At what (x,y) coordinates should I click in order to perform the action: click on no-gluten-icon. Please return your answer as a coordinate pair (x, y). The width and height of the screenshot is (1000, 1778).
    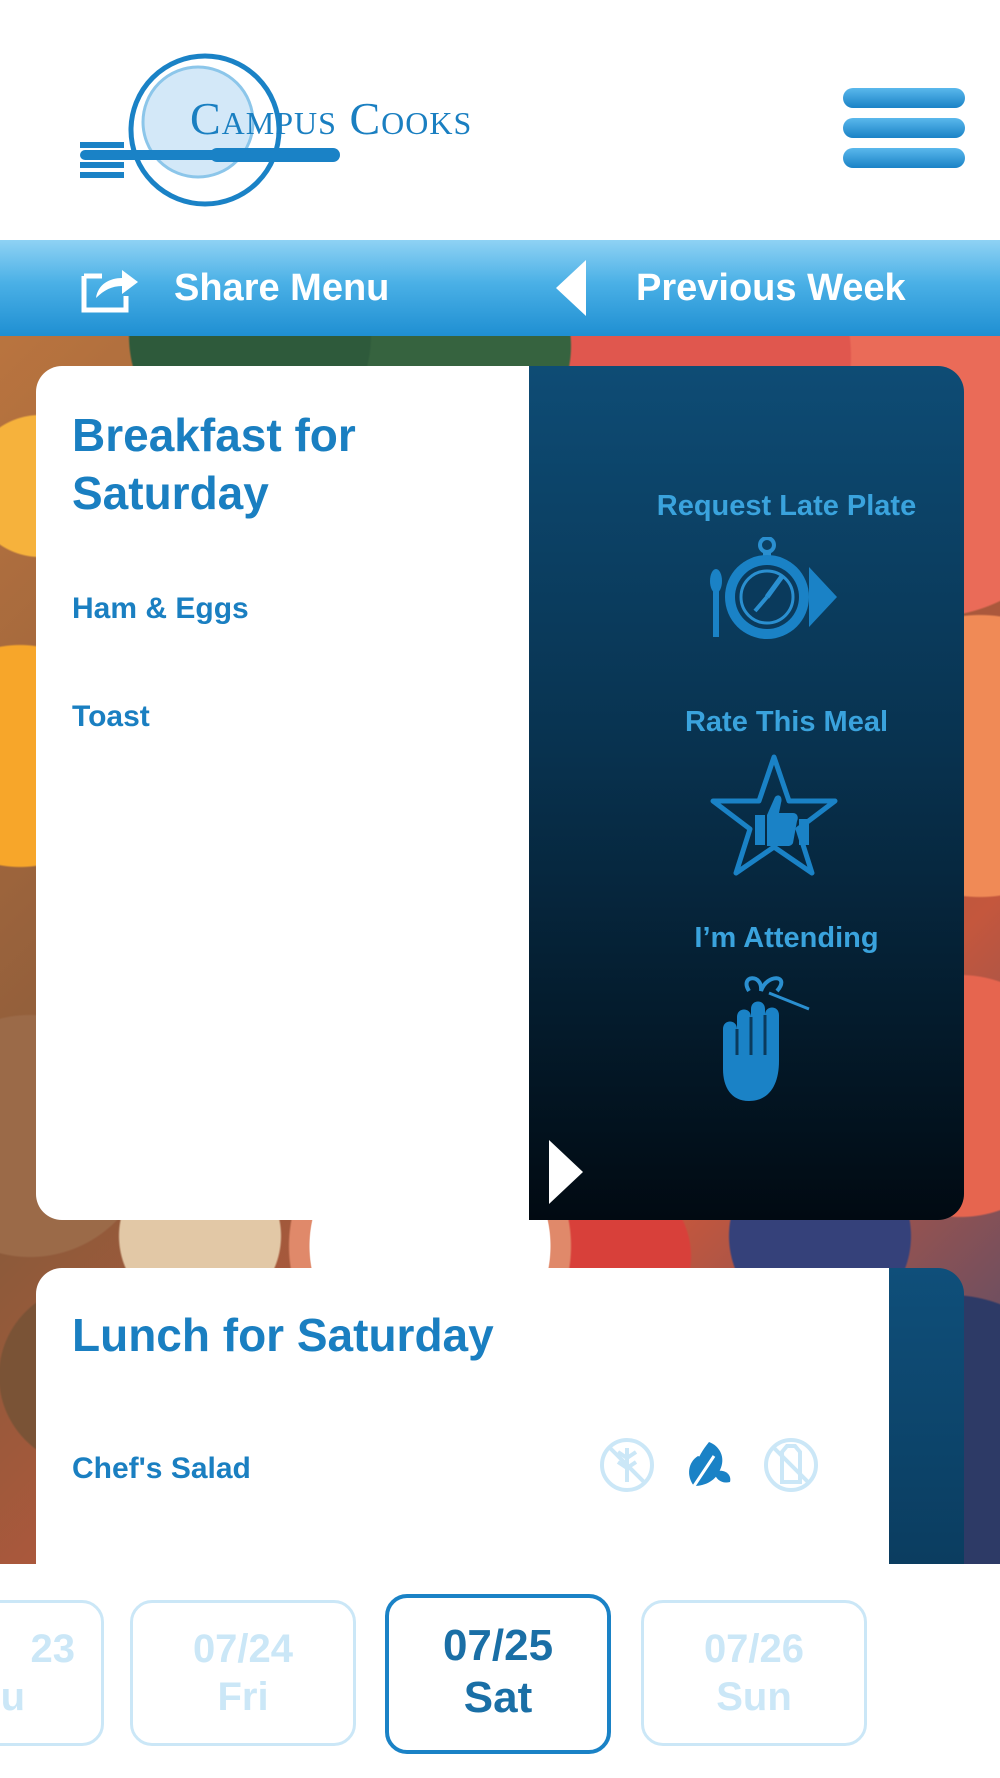
    Looking at the image, I should click on (627, 1465).